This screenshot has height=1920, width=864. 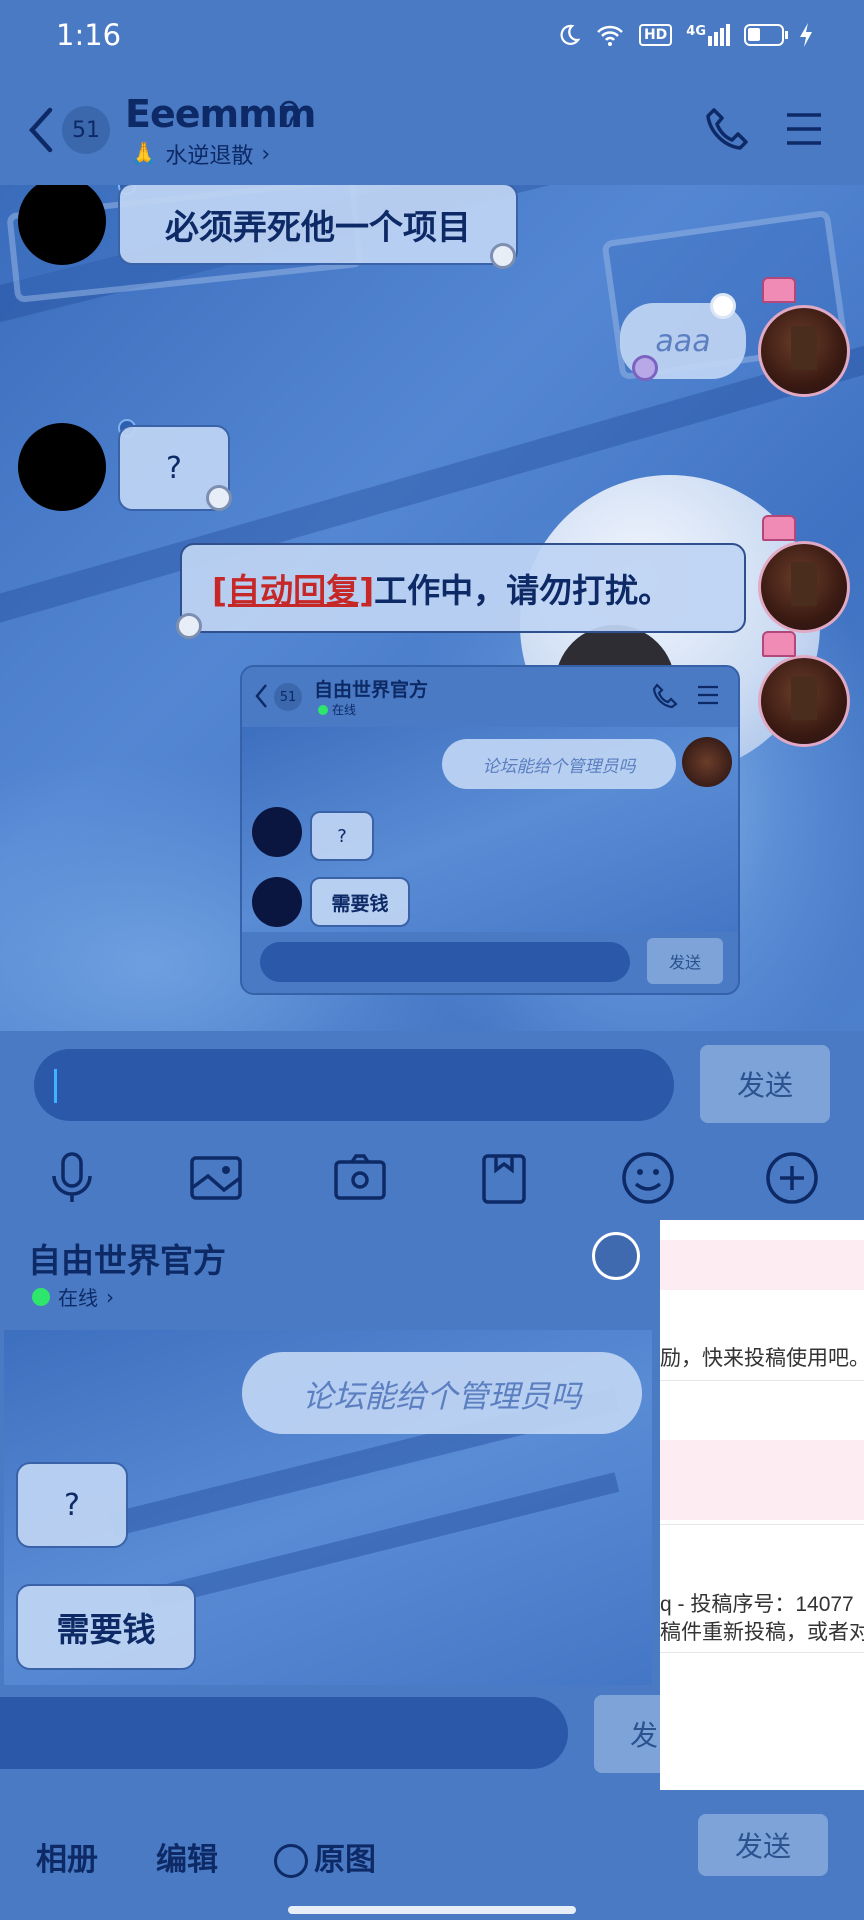 What do you see at coordinates (445, 962) in the screenshot?
I see `embed-input` at bounding box center [445, 962].